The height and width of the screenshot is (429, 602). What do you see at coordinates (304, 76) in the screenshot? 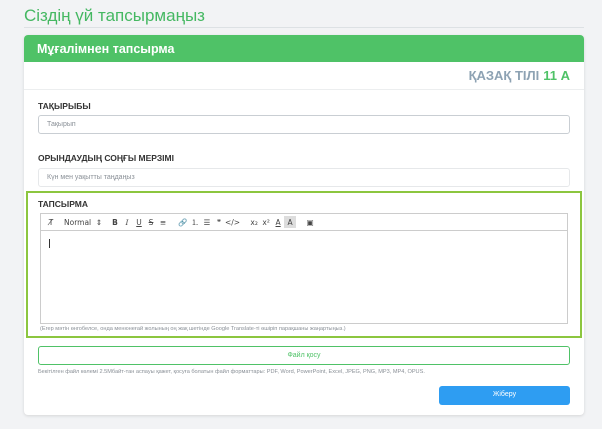
I see `subject-row: ҚАЗАҚ ТІЛІ 11 А` at bounding box center [304, 76].